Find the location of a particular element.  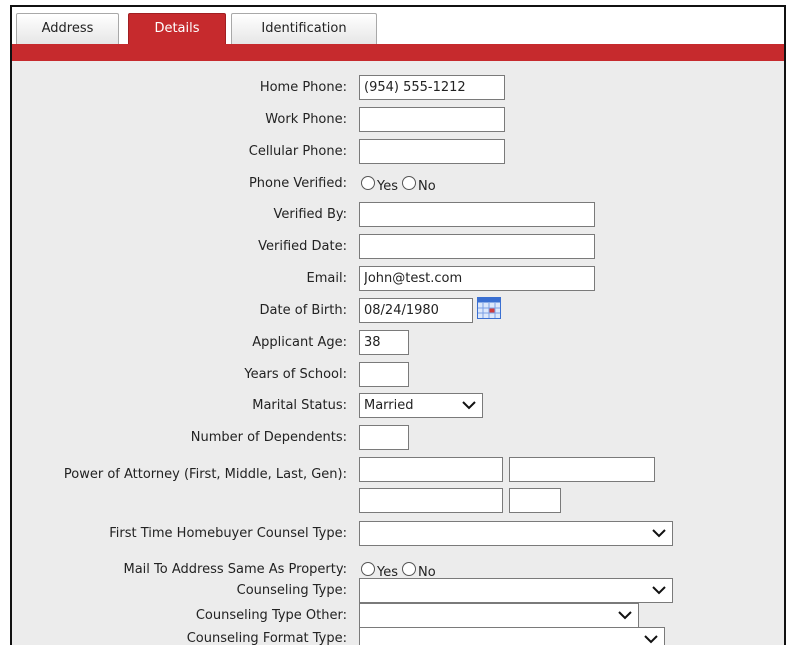

applicant-age-field is located at coordinates (384, 342).